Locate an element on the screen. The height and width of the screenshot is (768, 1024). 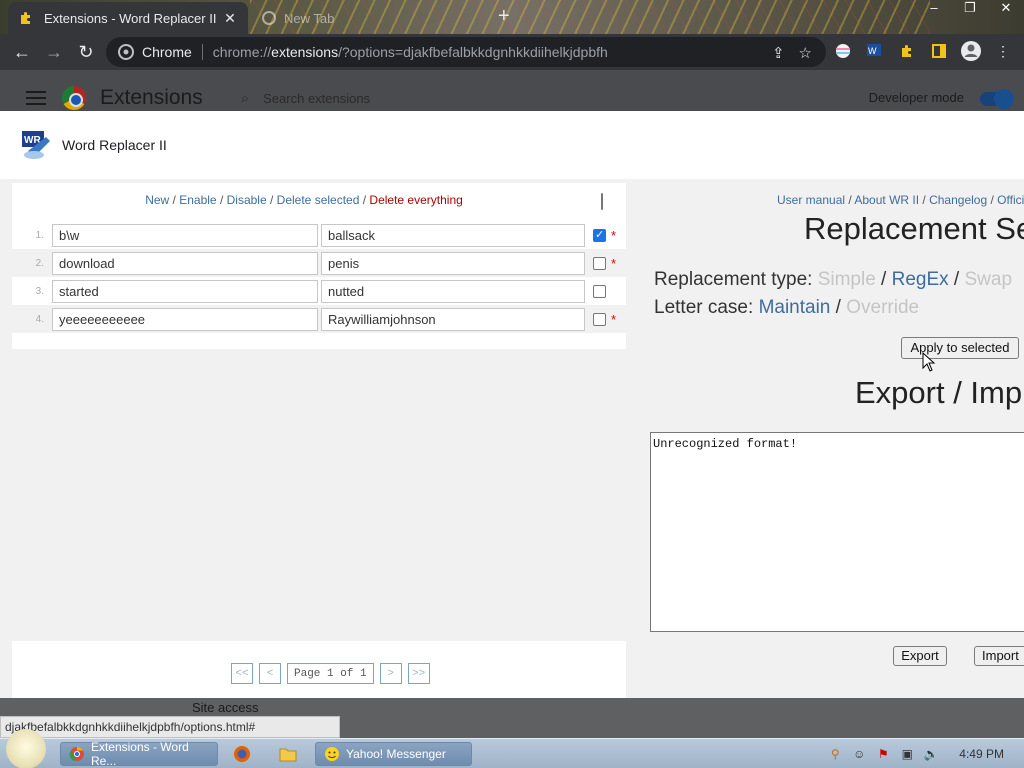
changelog-link: Changelog is located at coordinates (958, 200).